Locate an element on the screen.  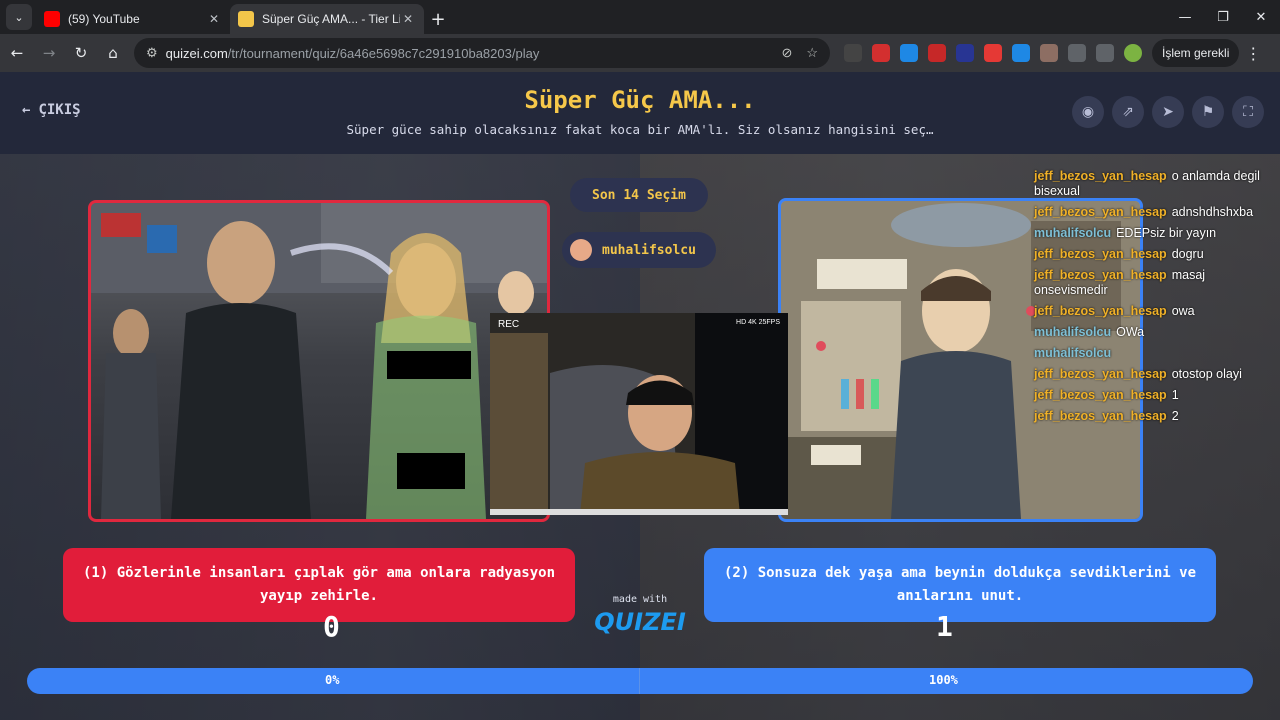
chat-message: muhalifsolcu is located at coordinates (1155, 353).